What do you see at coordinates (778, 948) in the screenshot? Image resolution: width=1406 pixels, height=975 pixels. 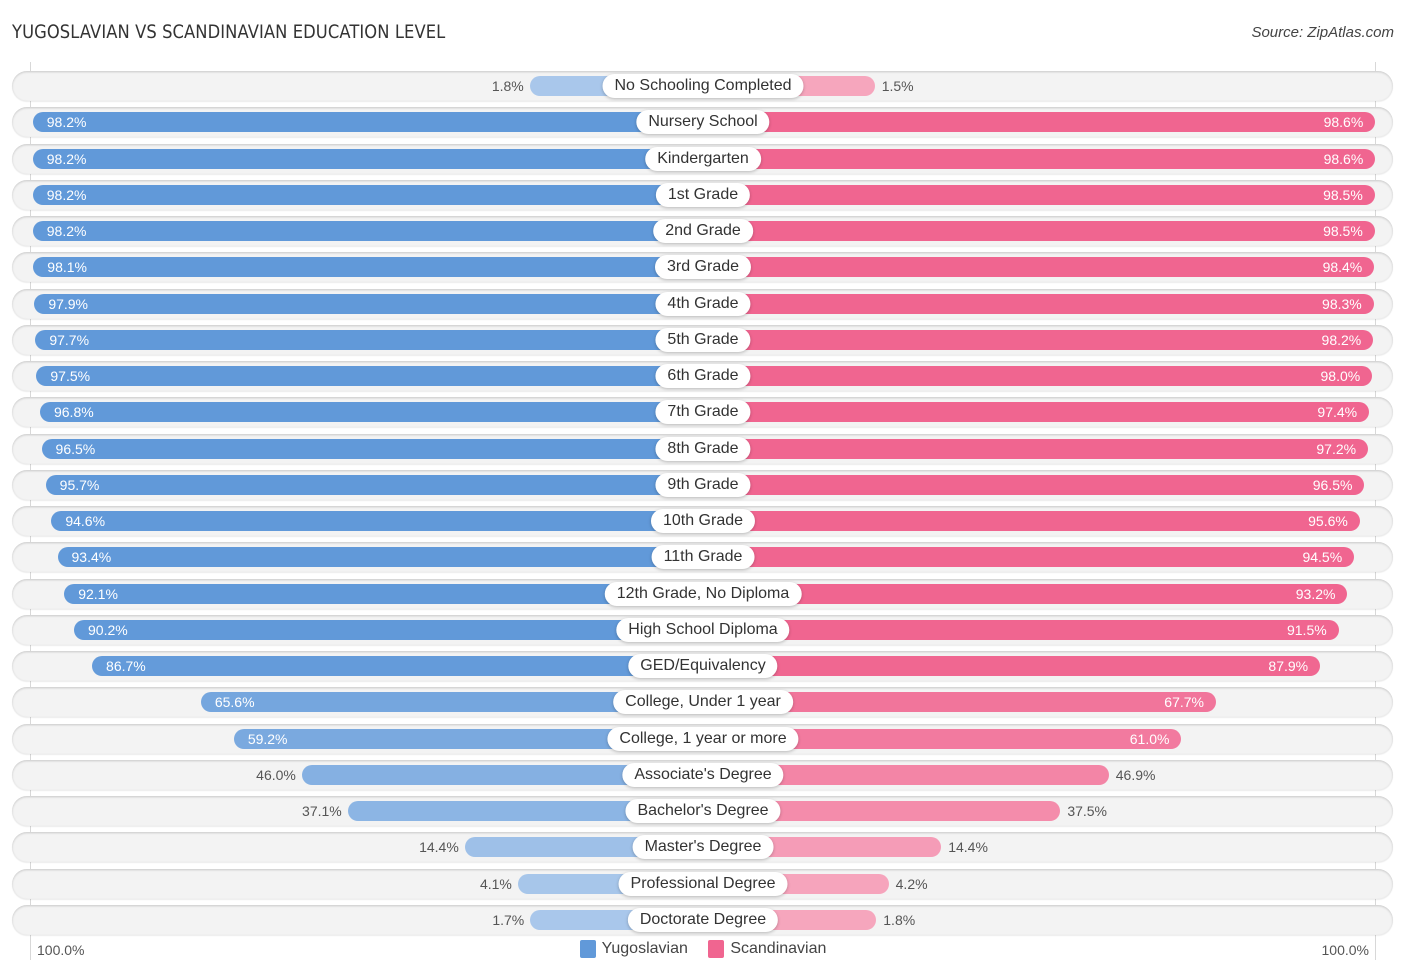 I see `legend-label-scandinavian: Scandinavian` at bounding box center [778, 948].